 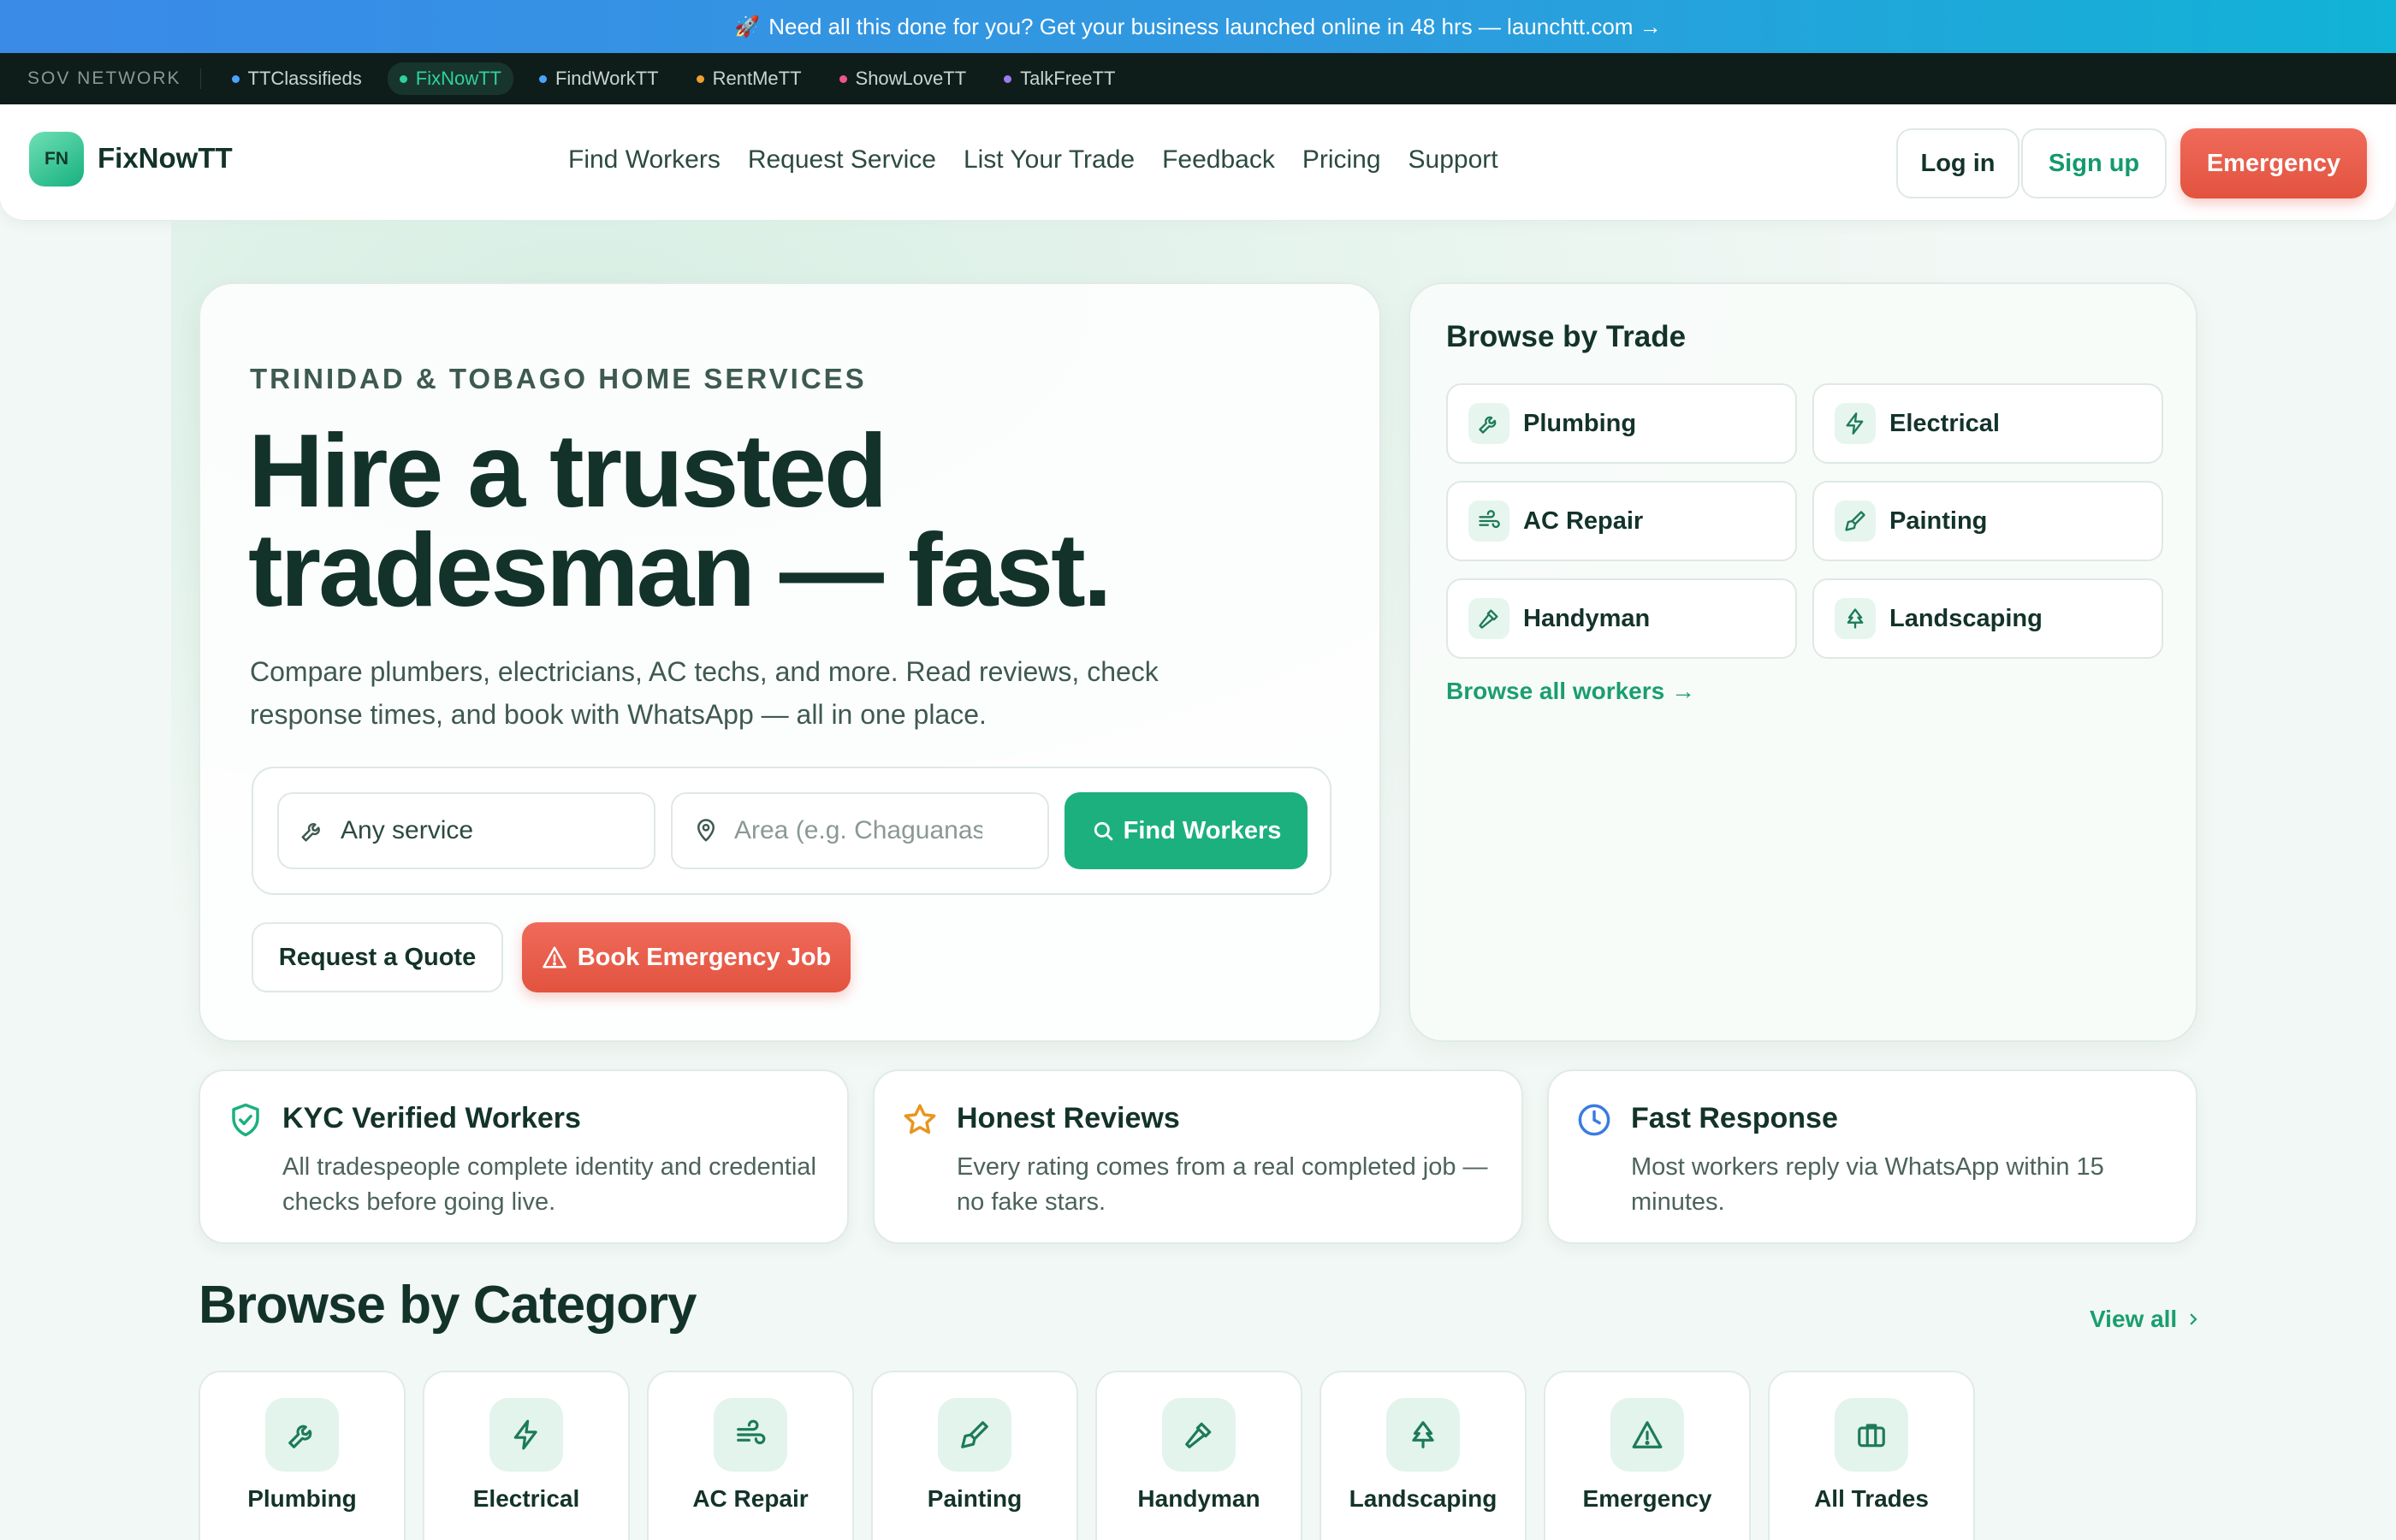 I want to click on nav-link-pricing: Pricing, so click(x=1341, y=160).